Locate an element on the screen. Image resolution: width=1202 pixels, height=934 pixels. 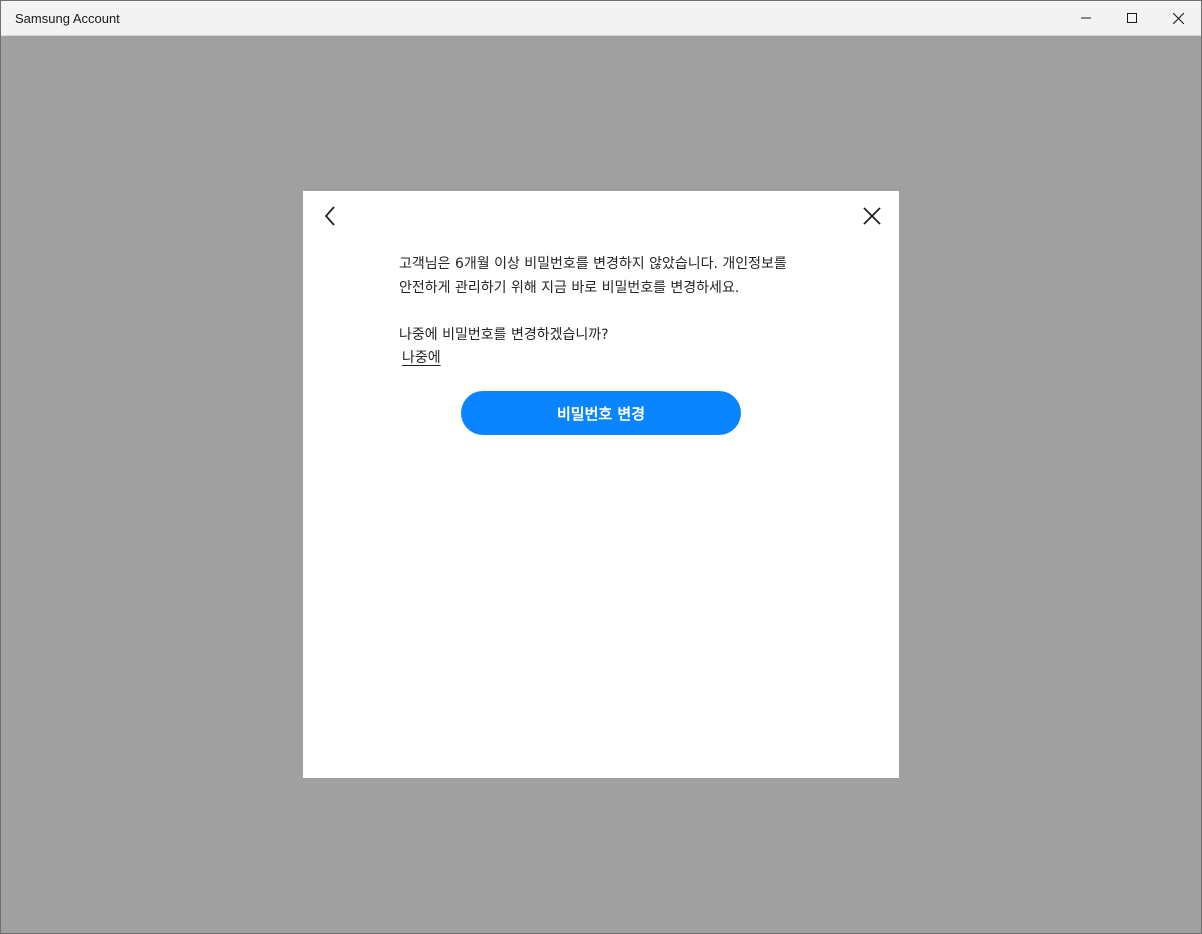
window-title: Samsung Account is located at coordinates (67, 18).